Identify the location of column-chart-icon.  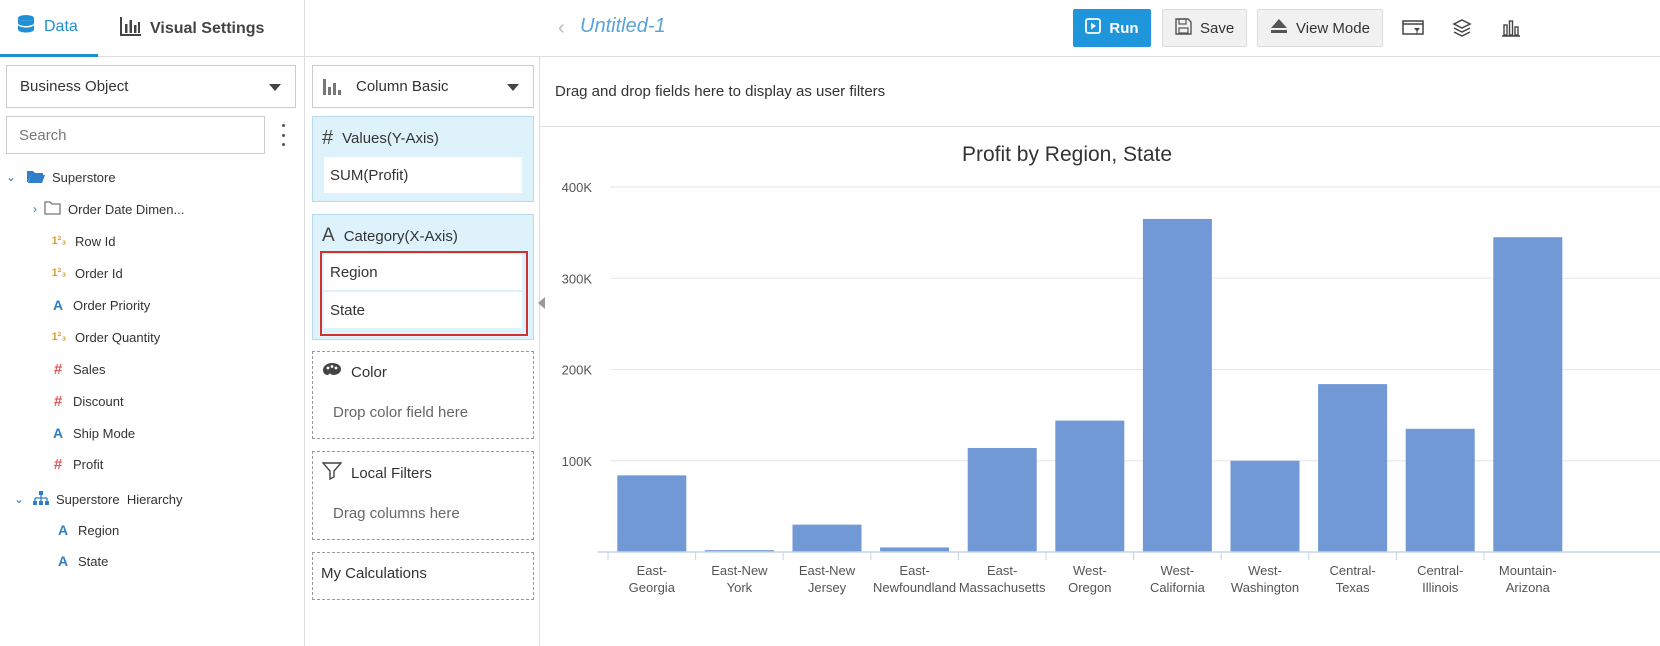
(332, 87).